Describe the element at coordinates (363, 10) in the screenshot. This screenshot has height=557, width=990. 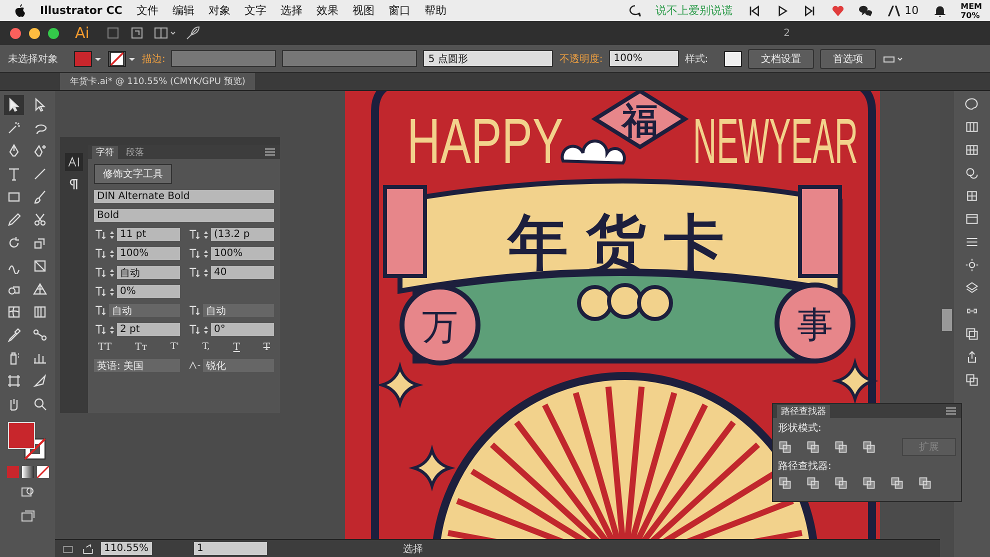
I see `menu-item: 视图` at that location.